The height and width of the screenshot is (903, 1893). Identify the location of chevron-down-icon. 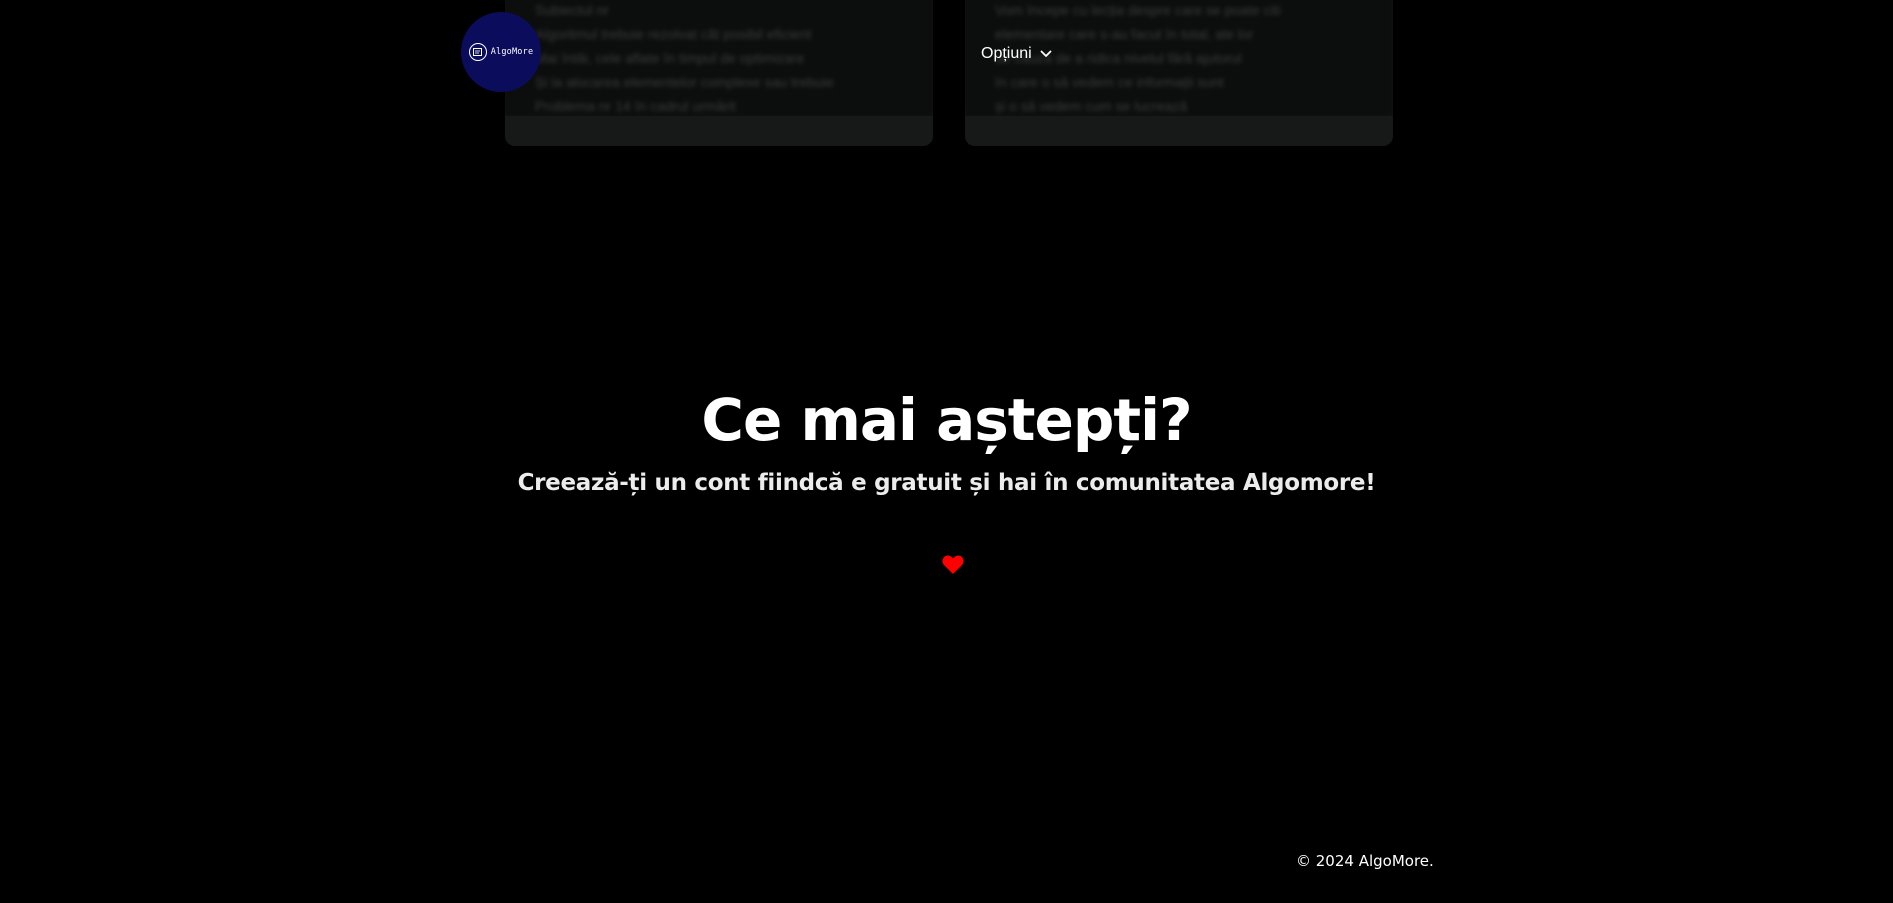
(1046, 54).